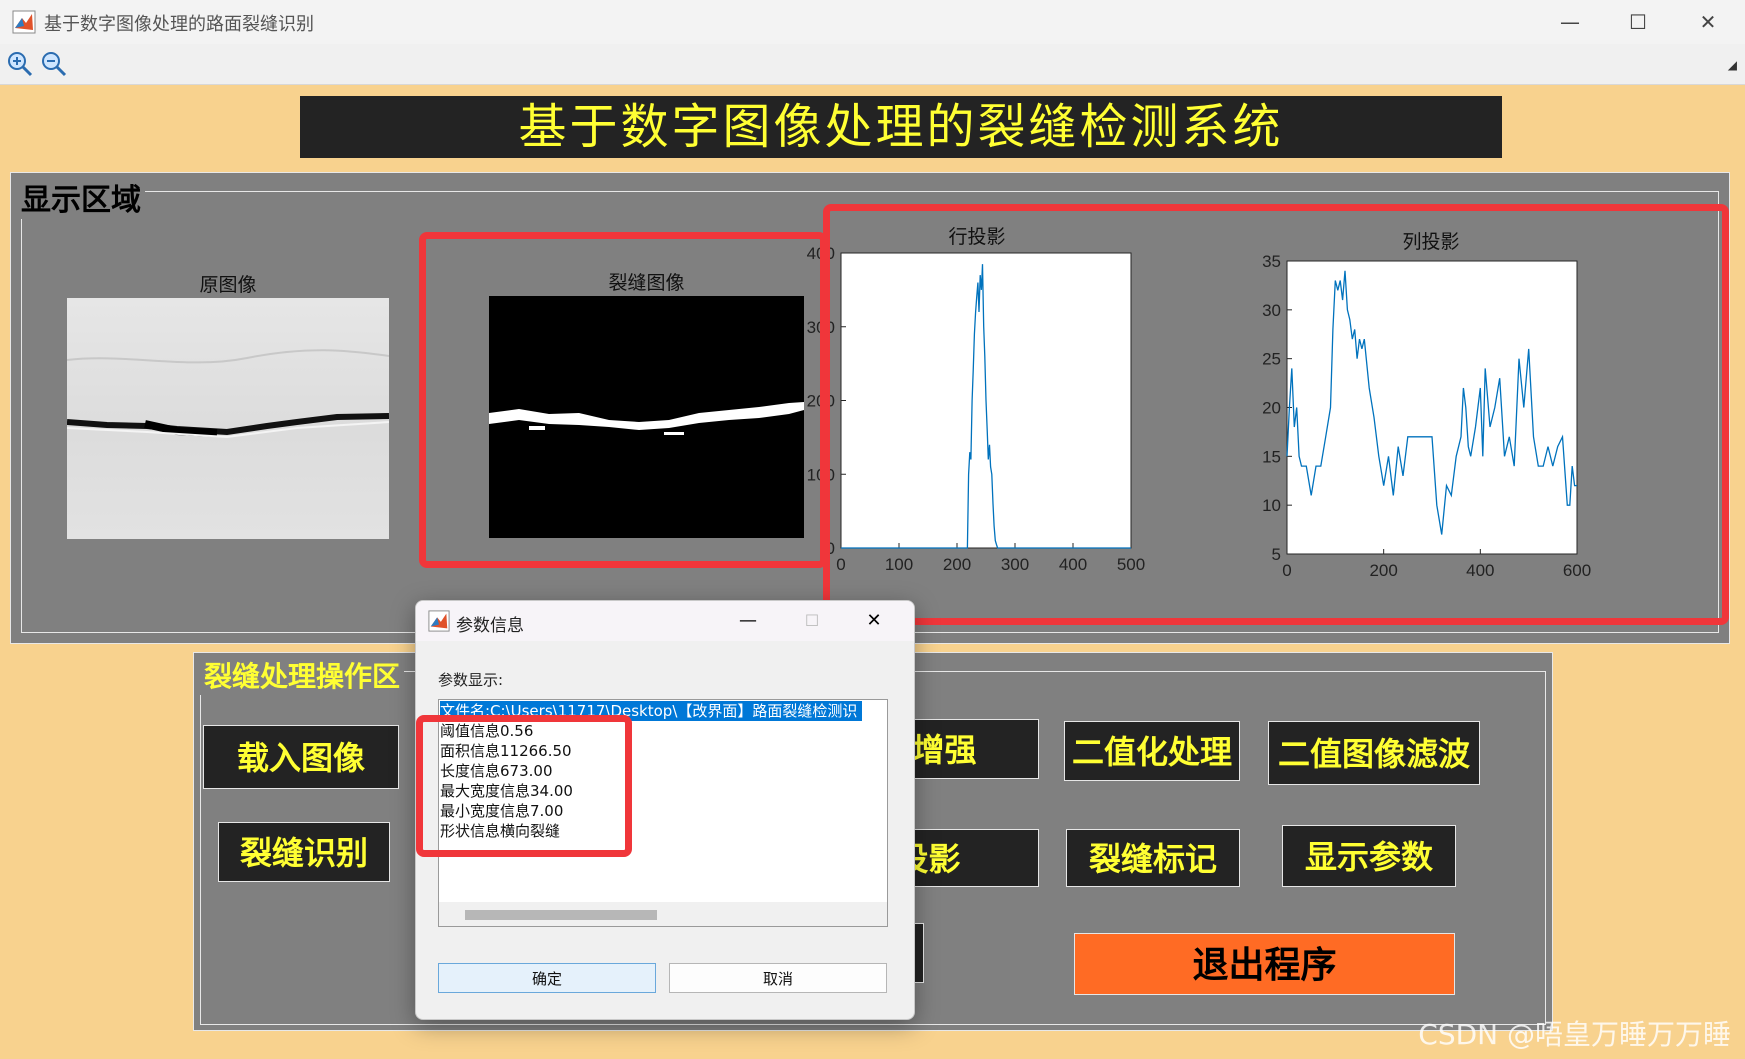 The width and height of the screenshot is (1745, 1059). I want to click on display-panel-label: 显示区域, so click(81, 197).